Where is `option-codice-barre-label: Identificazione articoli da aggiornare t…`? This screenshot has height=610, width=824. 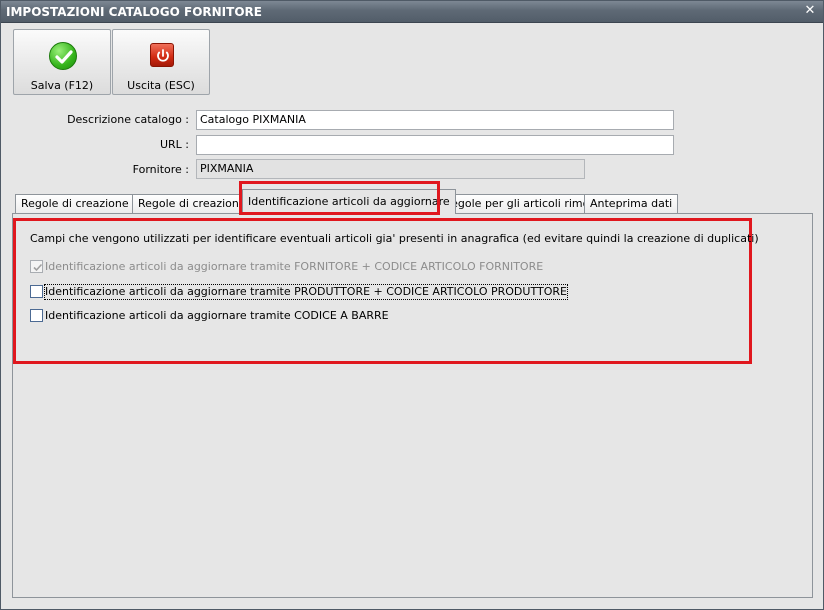
option-codice-barre-label: Identificazione articoli da aggiornare t… is located at coordinates (217, 316).